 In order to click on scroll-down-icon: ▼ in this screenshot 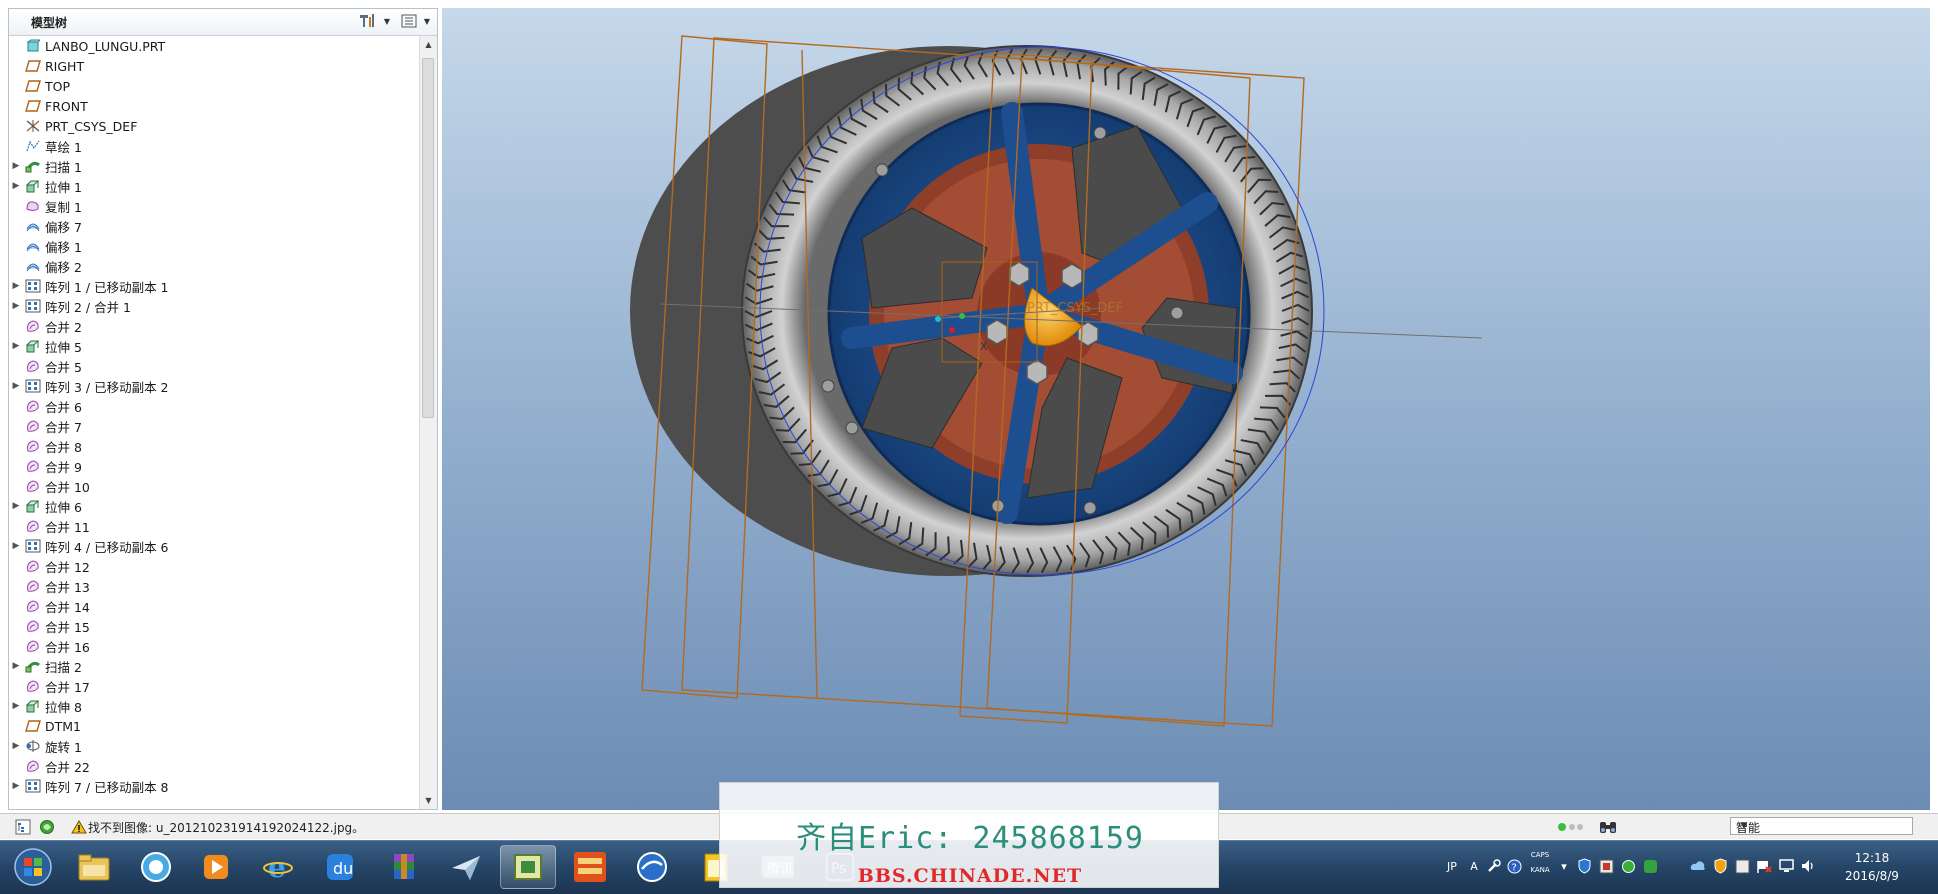, I will do `click(428, 800)`.